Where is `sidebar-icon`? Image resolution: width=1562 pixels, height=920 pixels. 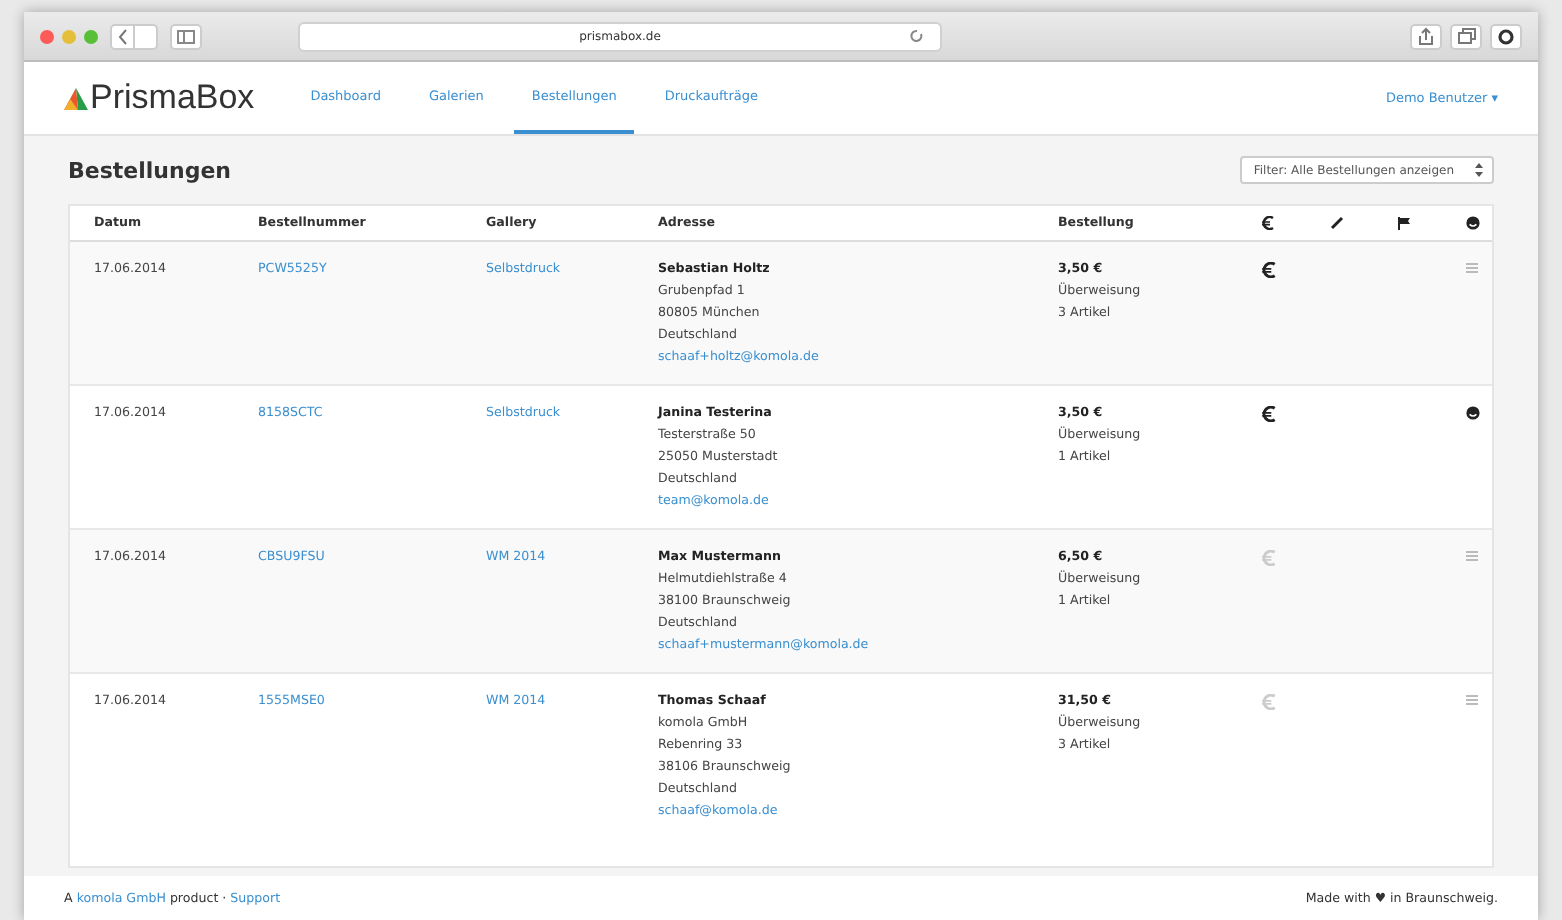
sidebar-icon is located at coordinates (186, 36).